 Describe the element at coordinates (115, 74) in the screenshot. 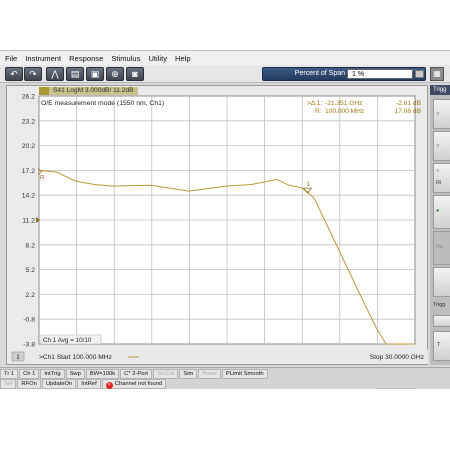

I see `zoom-icon: ⊕` at that location.